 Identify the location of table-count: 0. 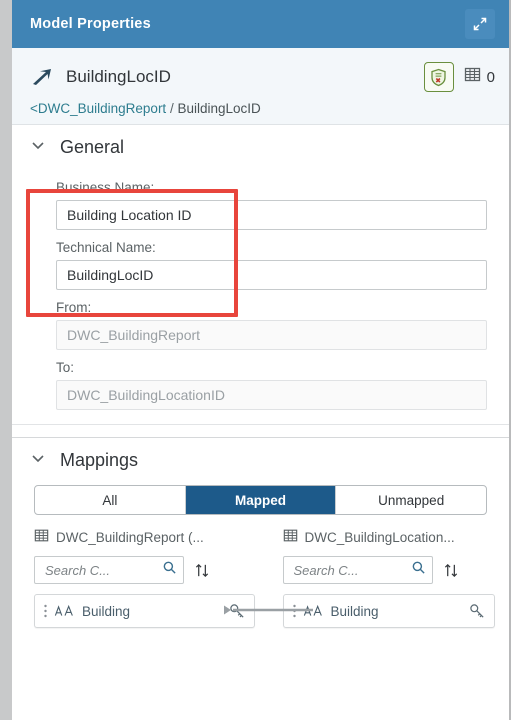
(479, 77).